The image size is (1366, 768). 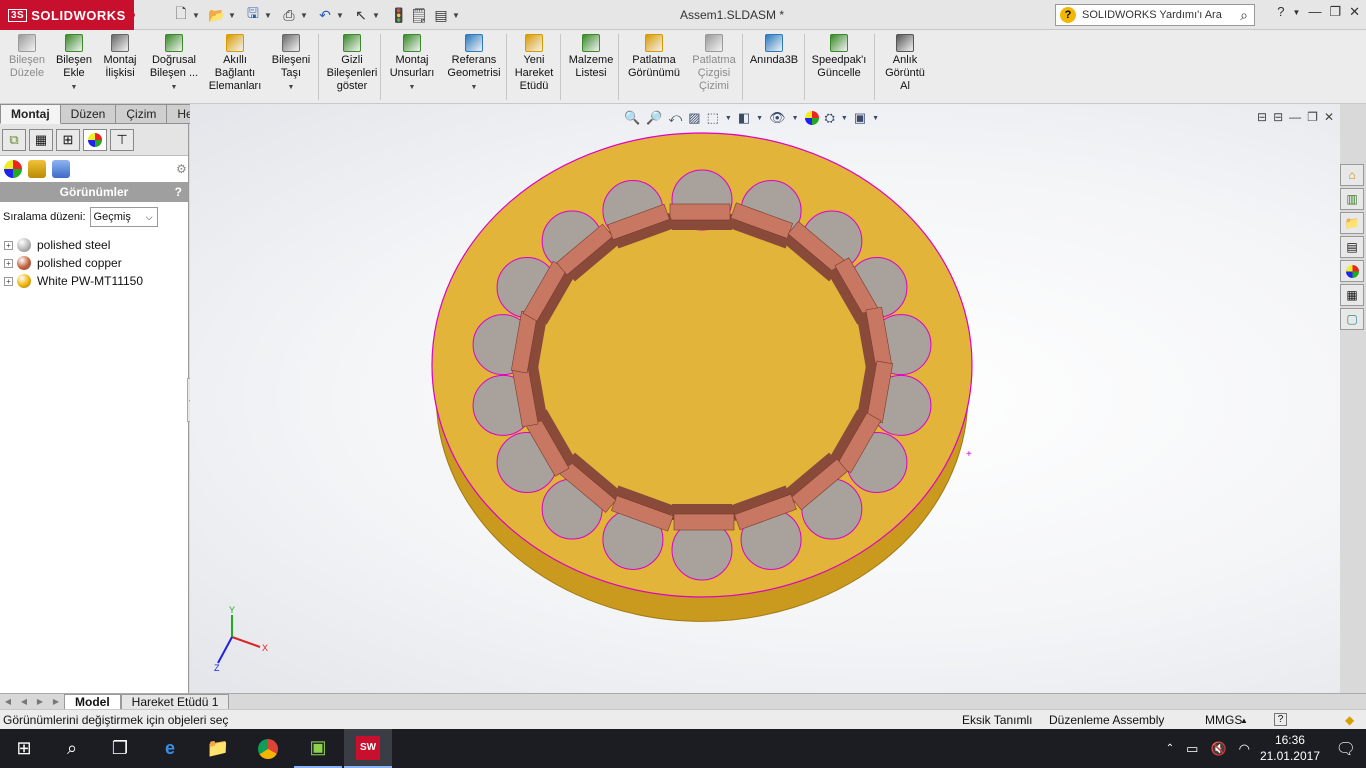 What do you see at coordinates (777, 118) in the screenshot?
I see `hide-show-items-icon: 👁` at bounding box center [777, 118].